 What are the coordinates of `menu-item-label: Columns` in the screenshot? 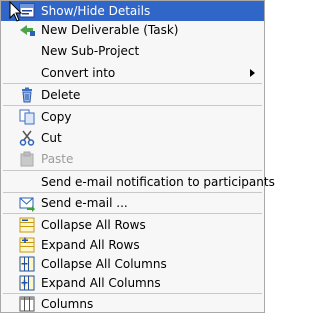 It's located at (67, 304).